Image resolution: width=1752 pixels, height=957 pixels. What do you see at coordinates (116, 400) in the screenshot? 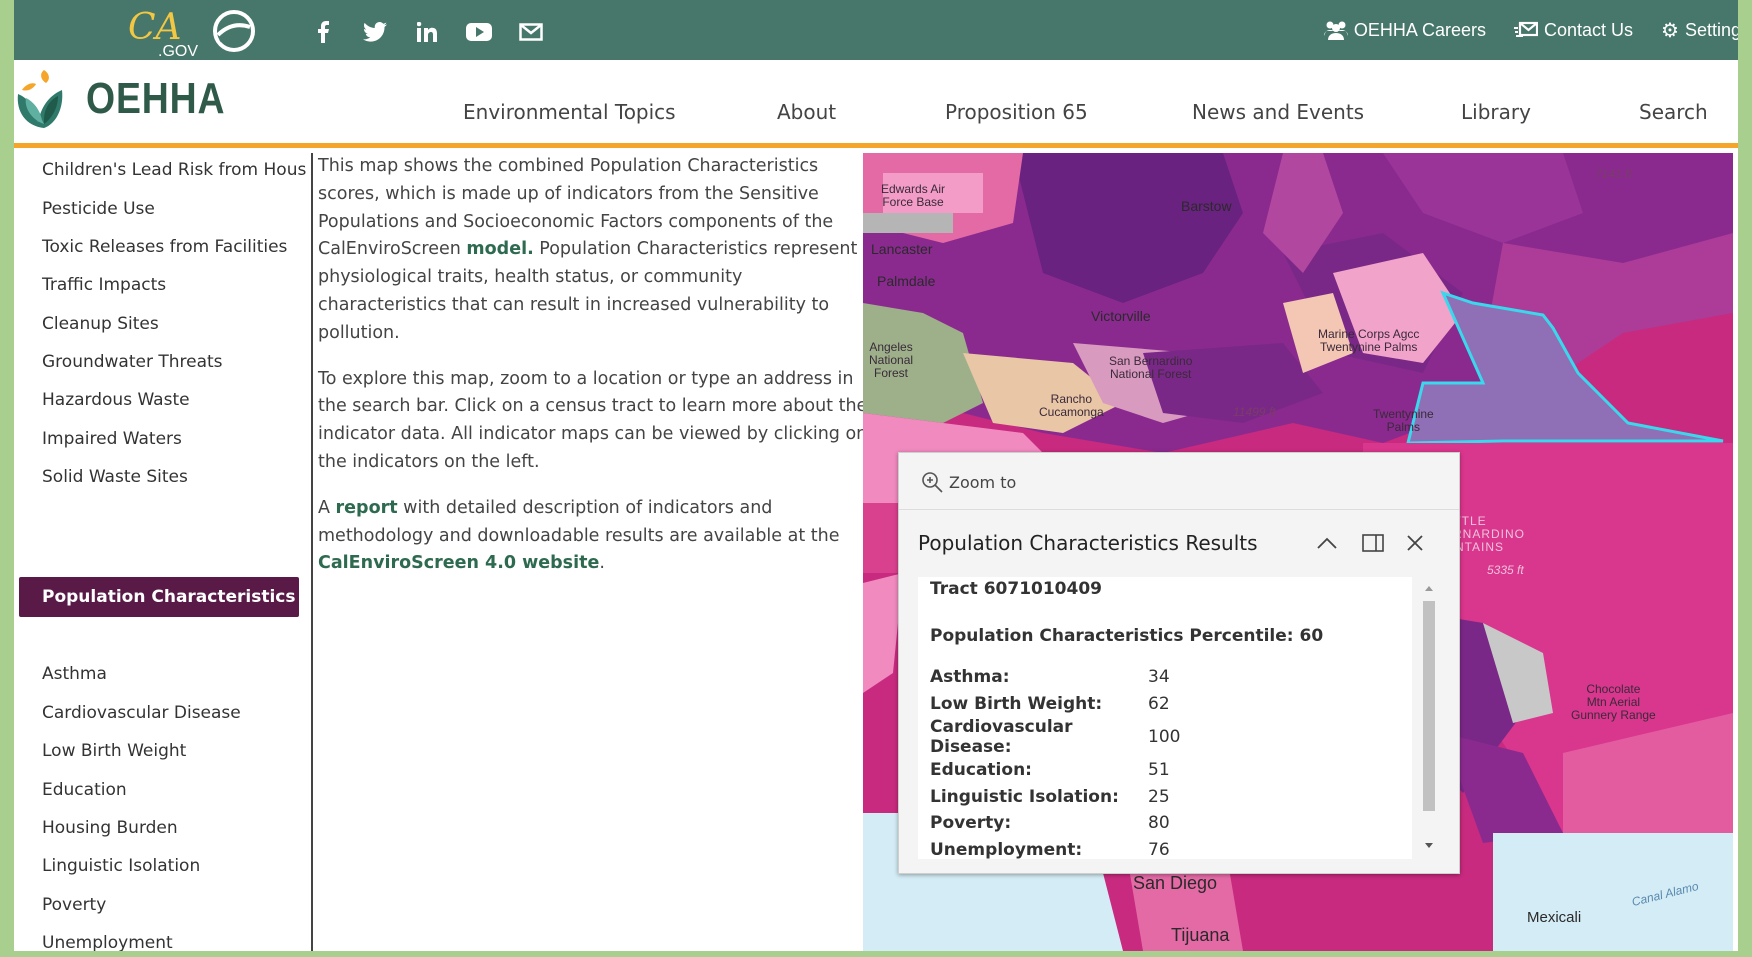
I see `sidebar-item: Hazardous Waste` at bounding box center [116, 400].